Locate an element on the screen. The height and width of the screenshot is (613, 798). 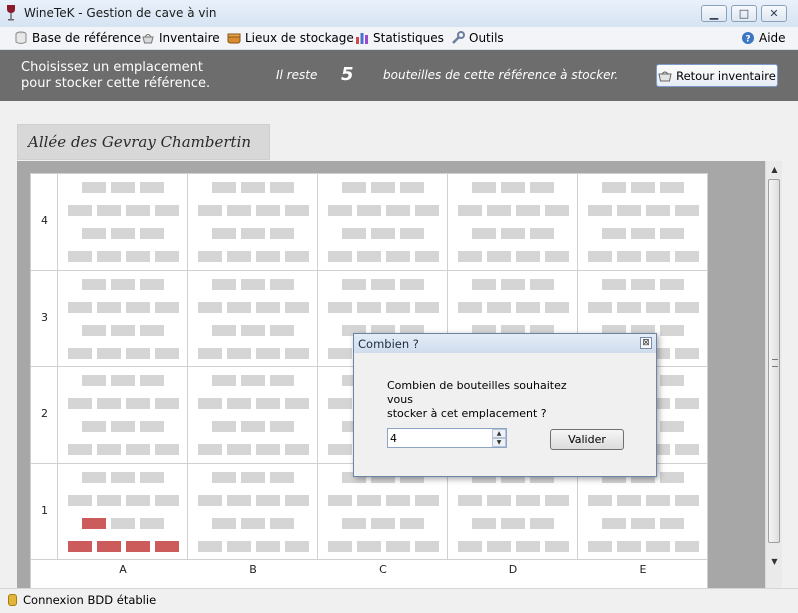
scroll-up-arrow-icon: ▲ is located at coordinates (774, 169).